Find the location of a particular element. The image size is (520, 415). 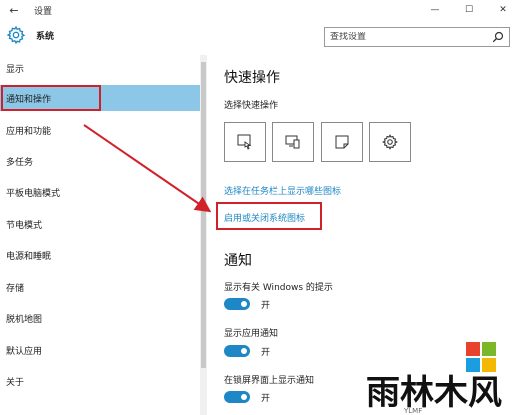

watermark-logo: 雨林木风 YLMF is located at coordinates (441, 376).